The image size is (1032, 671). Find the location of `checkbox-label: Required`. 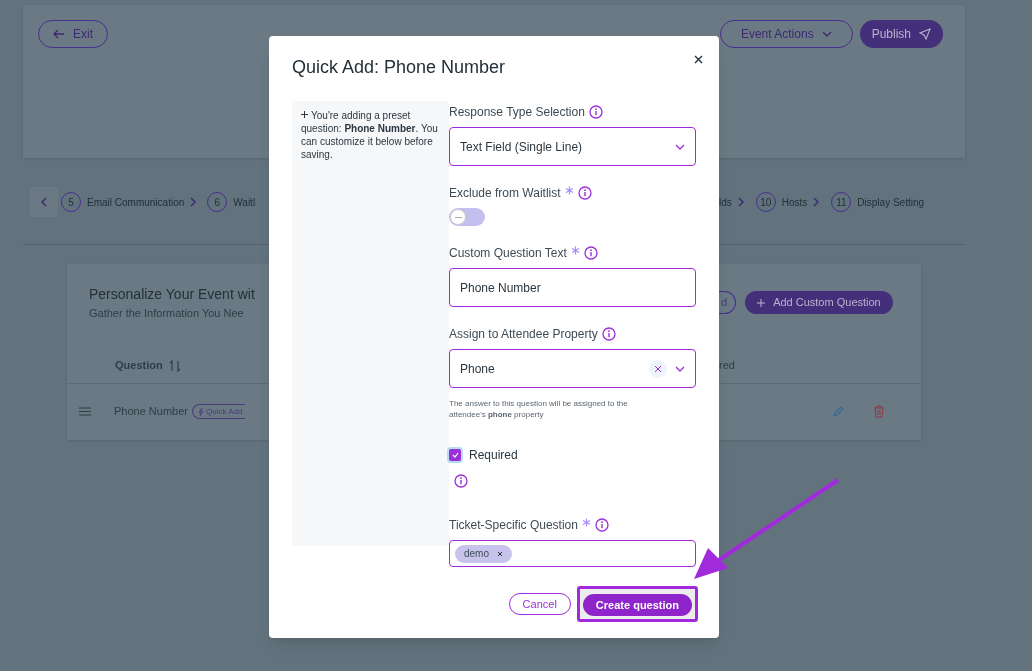

checkbox-label: Required is located at coordinates (493, 455).